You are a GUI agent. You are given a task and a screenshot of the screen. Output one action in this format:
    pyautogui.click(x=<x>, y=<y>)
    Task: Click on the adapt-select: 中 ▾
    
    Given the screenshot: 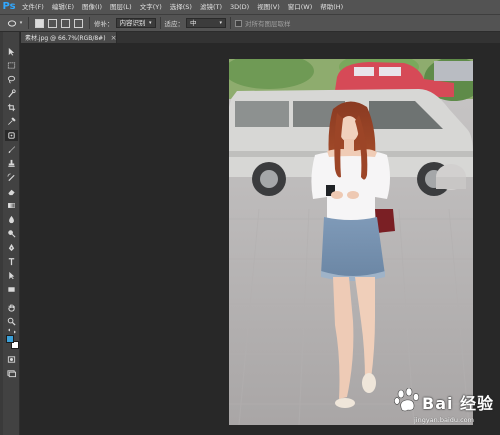 What is the action you would take?
    pyautogui.click(x=206, y=23)
    